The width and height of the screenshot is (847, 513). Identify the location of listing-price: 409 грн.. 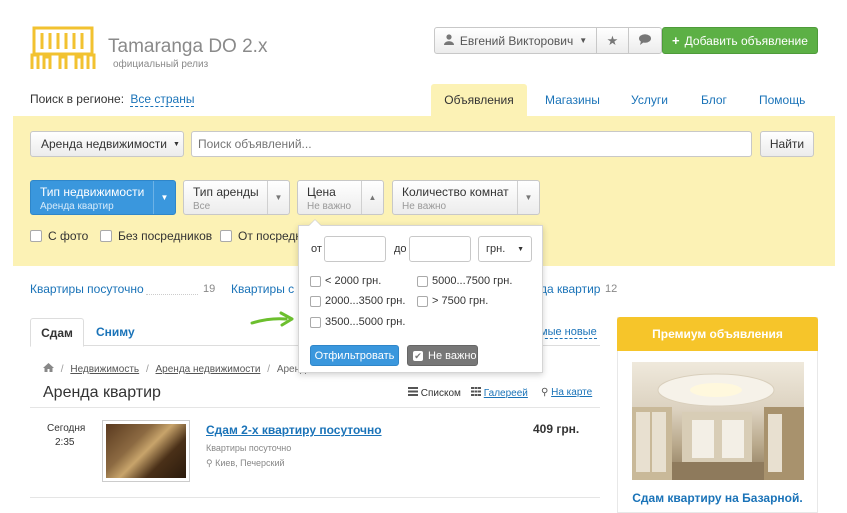
(556, 429).